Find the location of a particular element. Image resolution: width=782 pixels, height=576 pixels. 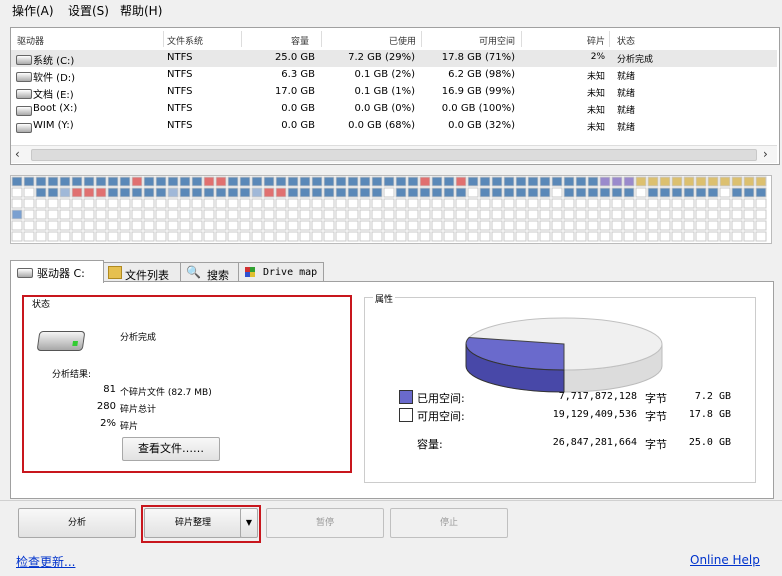

defrag-button: 碎片整理 is located at coordinates (193, 523).